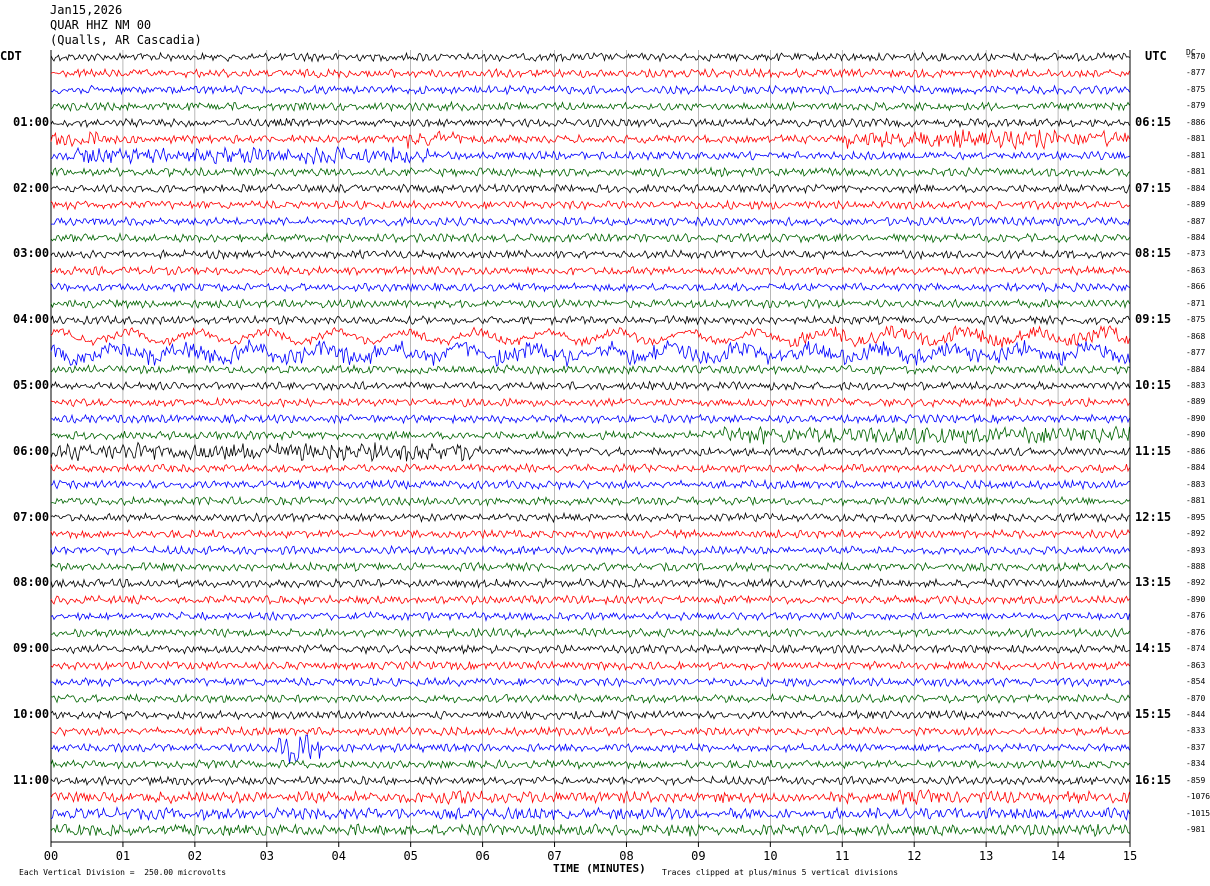 This screenshot has width=1210, height=886. What do you see at coordinates (123, 856) in the screenshot?
I see `x-tick-label-1: 01` at bounding box center [123, 856].